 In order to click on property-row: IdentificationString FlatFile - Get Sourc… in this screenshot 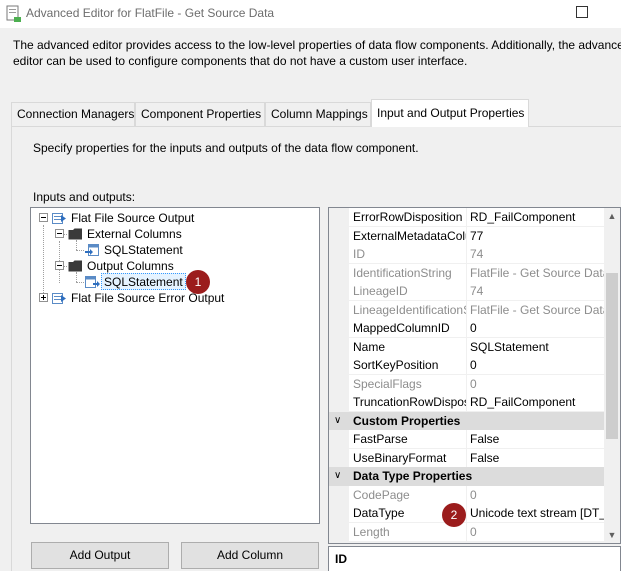, I will do `click(466, 272)`.